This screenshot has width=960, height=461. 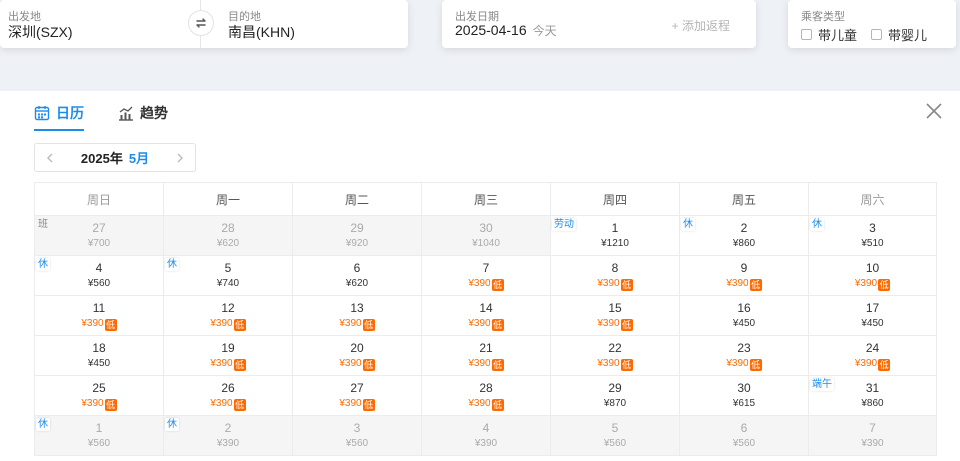 What do you see at coordinates (744, 428) in the screenshot?
I see `day-number: 6` at bounding box center [744, 428].